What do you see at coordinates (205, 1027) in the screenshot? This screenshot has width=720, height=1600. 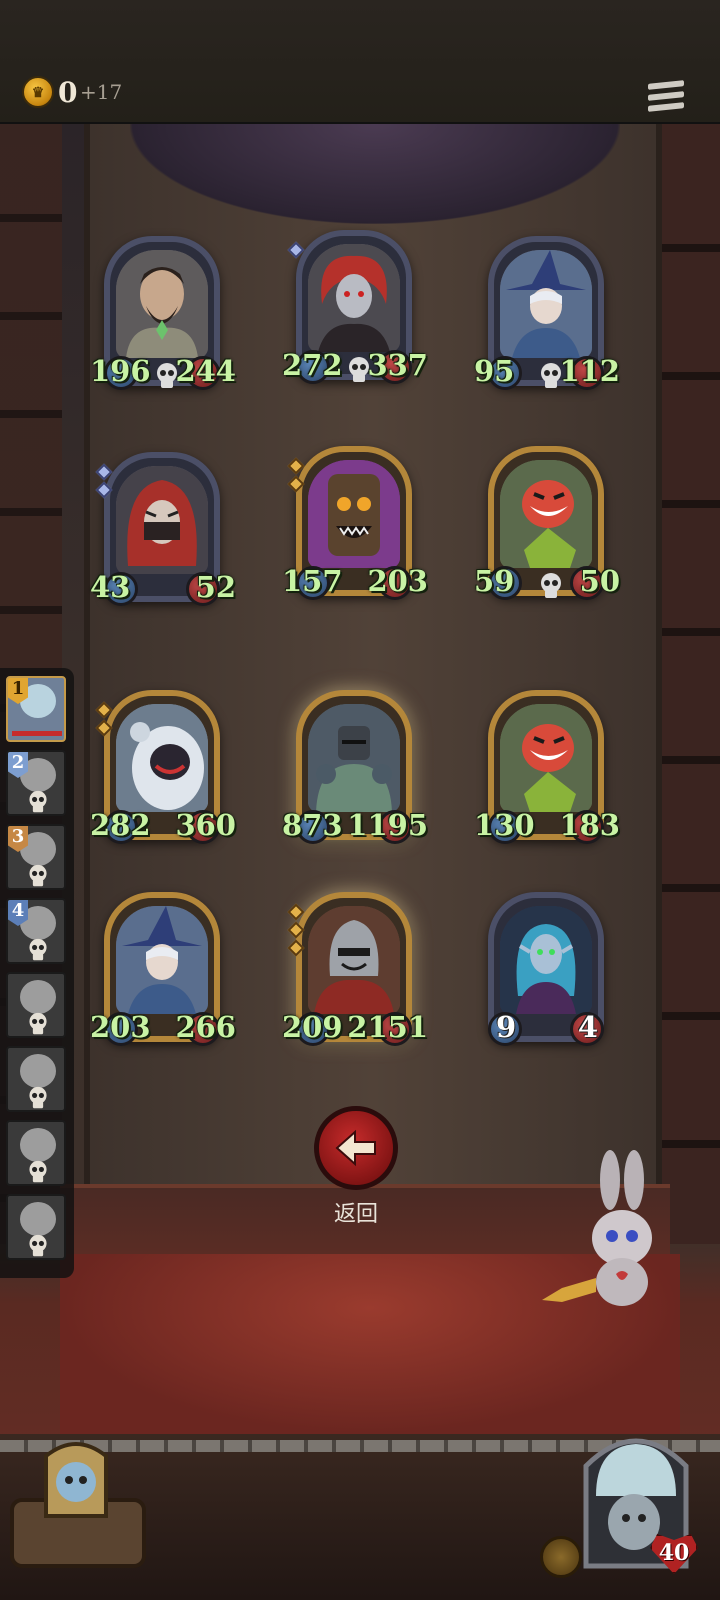 I see `health-value: 266` at bounding box center [205, 1027].